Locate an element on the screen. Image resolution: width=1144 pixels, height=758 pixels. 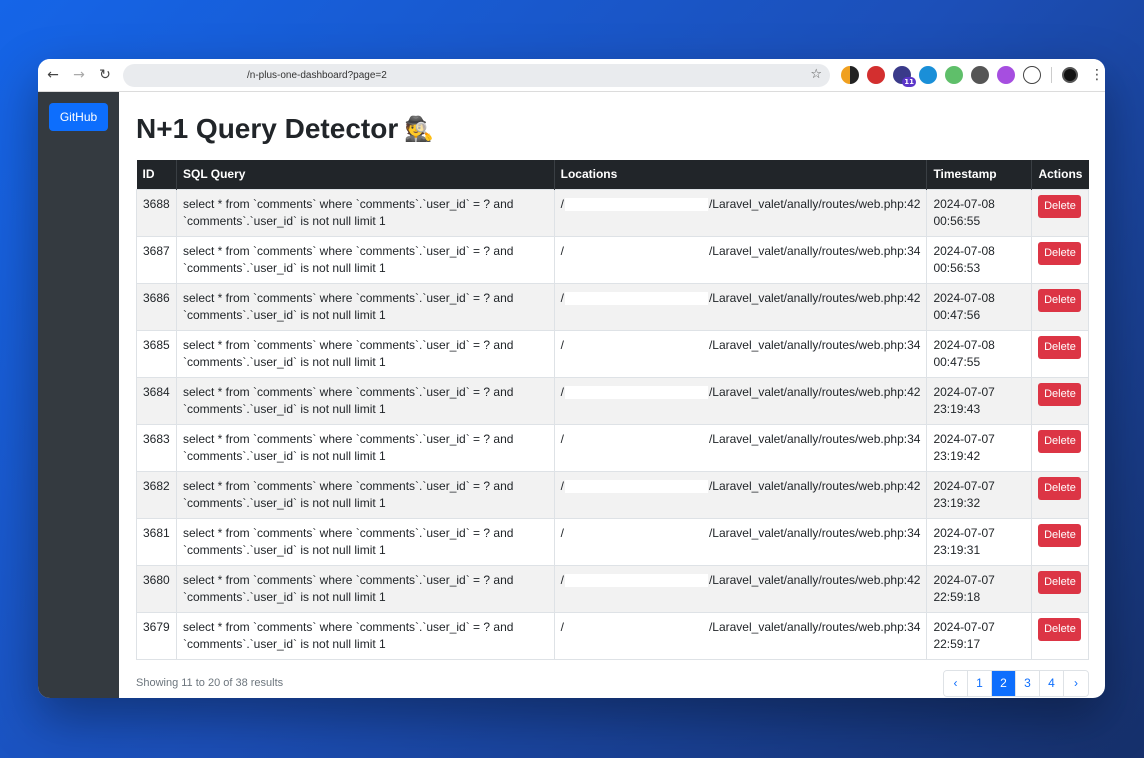
pagination: ‹ 1 2 3 4 › is located at coordinates (1016, 683).